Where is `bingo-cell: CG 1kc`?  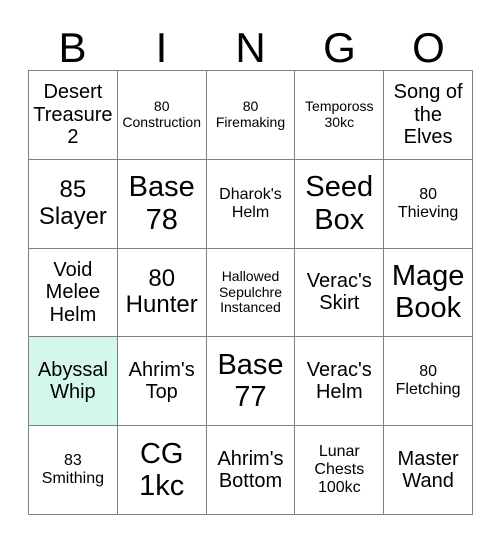
bingo-cell: CG 1kc is located at coordinates (162, 470).